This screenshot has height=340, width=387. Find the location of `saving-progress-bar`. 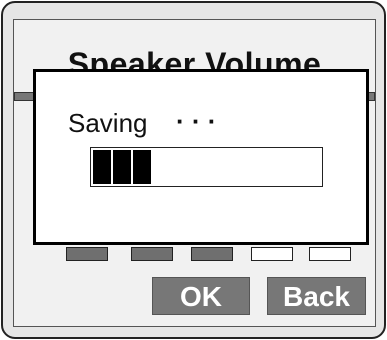

saving-progress-bar is located at coordinates (206, 167).